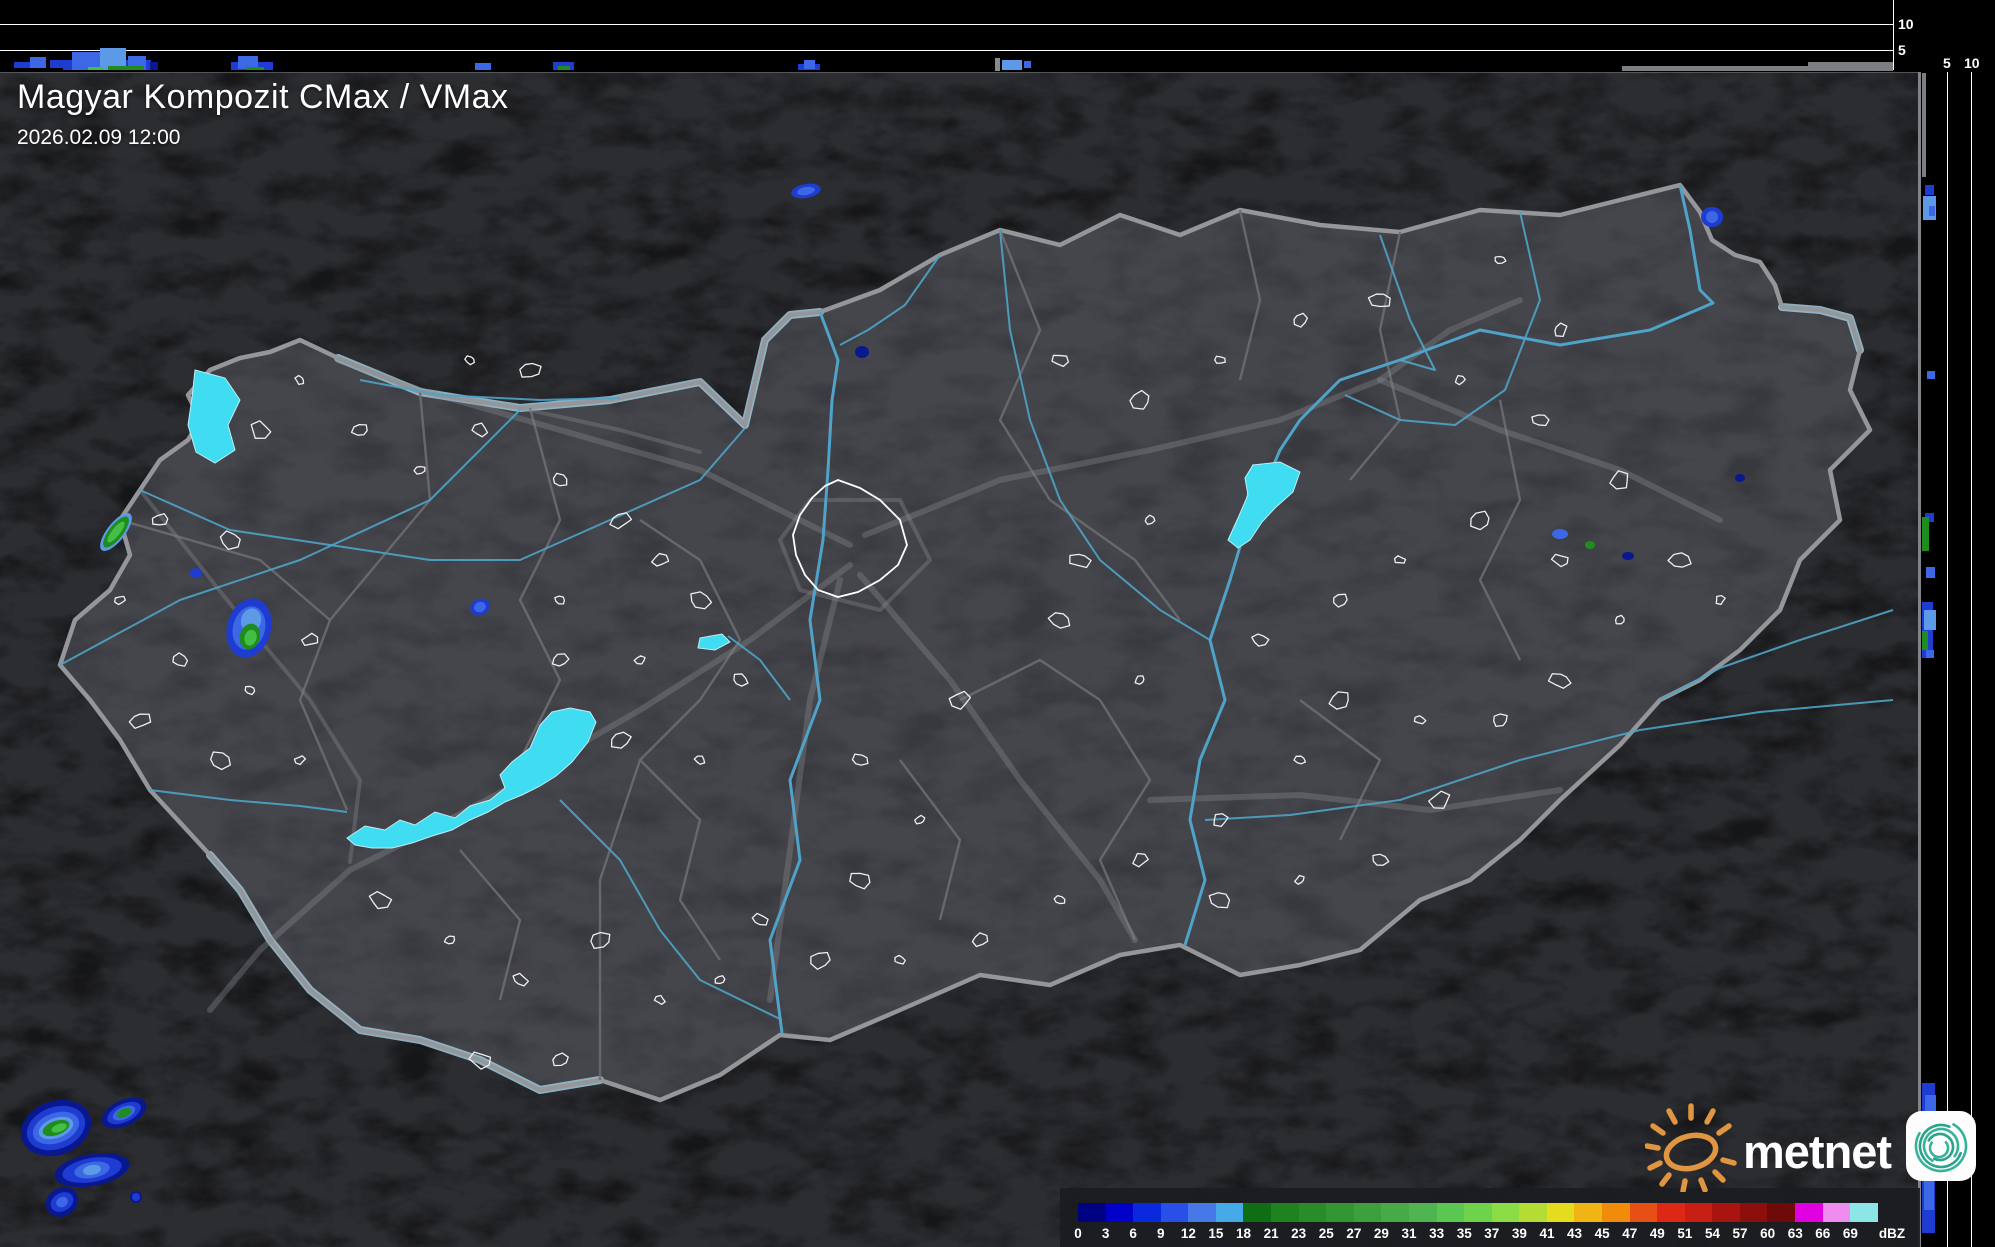 This screenshot has width=1995, height=1247. What do you see at coordinates (946, 24) in the screenshot?
I see `top-gridline-10km` at bounding box center [946, 24].